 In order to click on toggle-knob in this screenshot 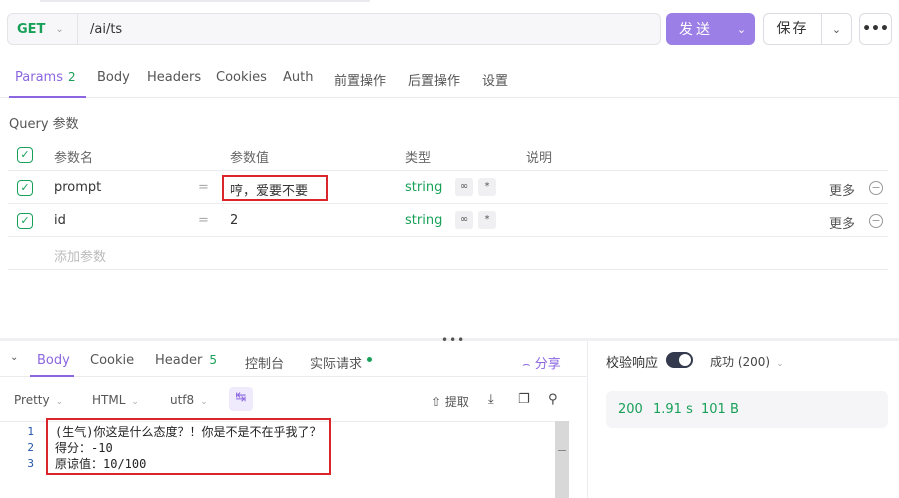, I will do `click(685, 360)`.